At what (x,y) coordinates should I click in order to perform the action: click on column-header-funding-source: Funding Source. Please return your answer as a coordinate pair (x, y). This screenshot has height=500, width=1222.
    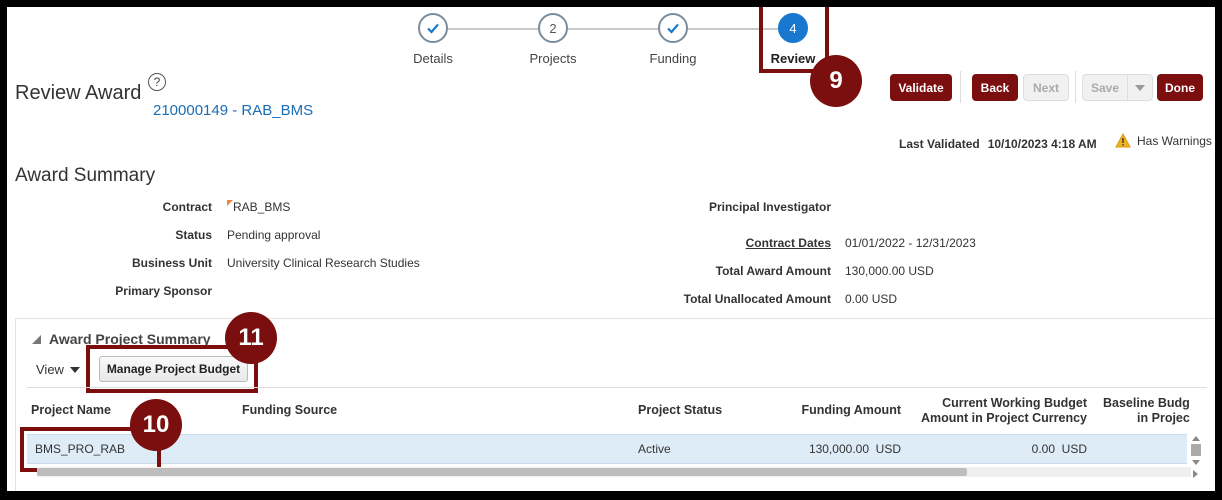
    Looking at the image, I should click on (289, 410).